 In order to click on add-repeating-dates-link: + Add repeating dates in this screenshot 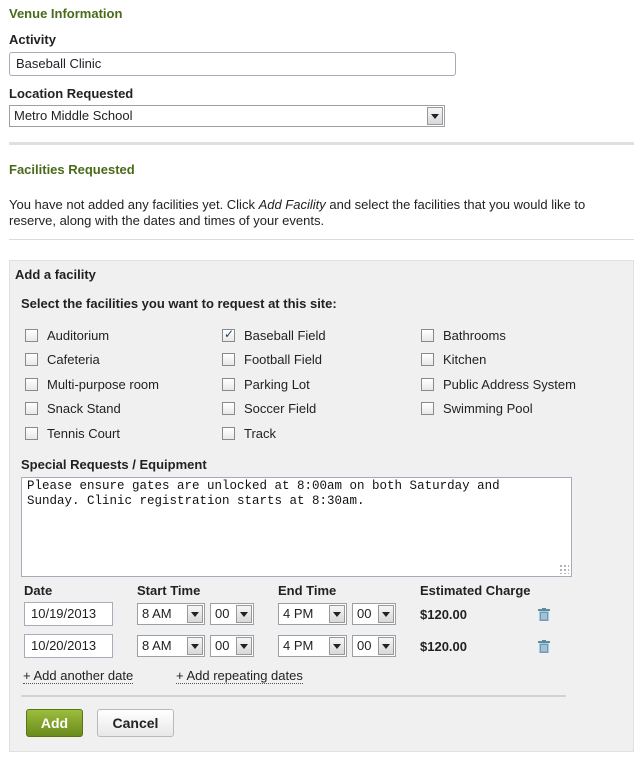, I will do `click(239, 676)`.